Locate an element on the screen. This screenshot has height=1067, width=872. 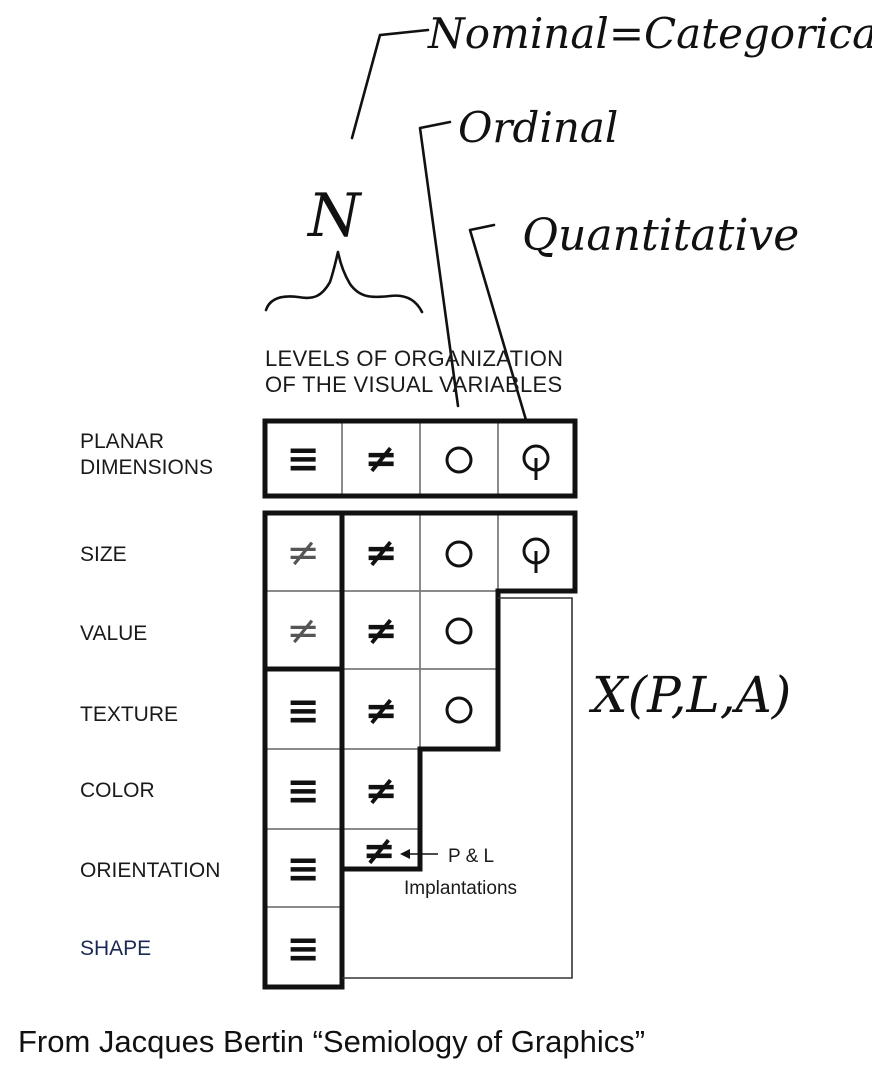
row-label-shape: SHAPE is located at coordinates (115, 948).